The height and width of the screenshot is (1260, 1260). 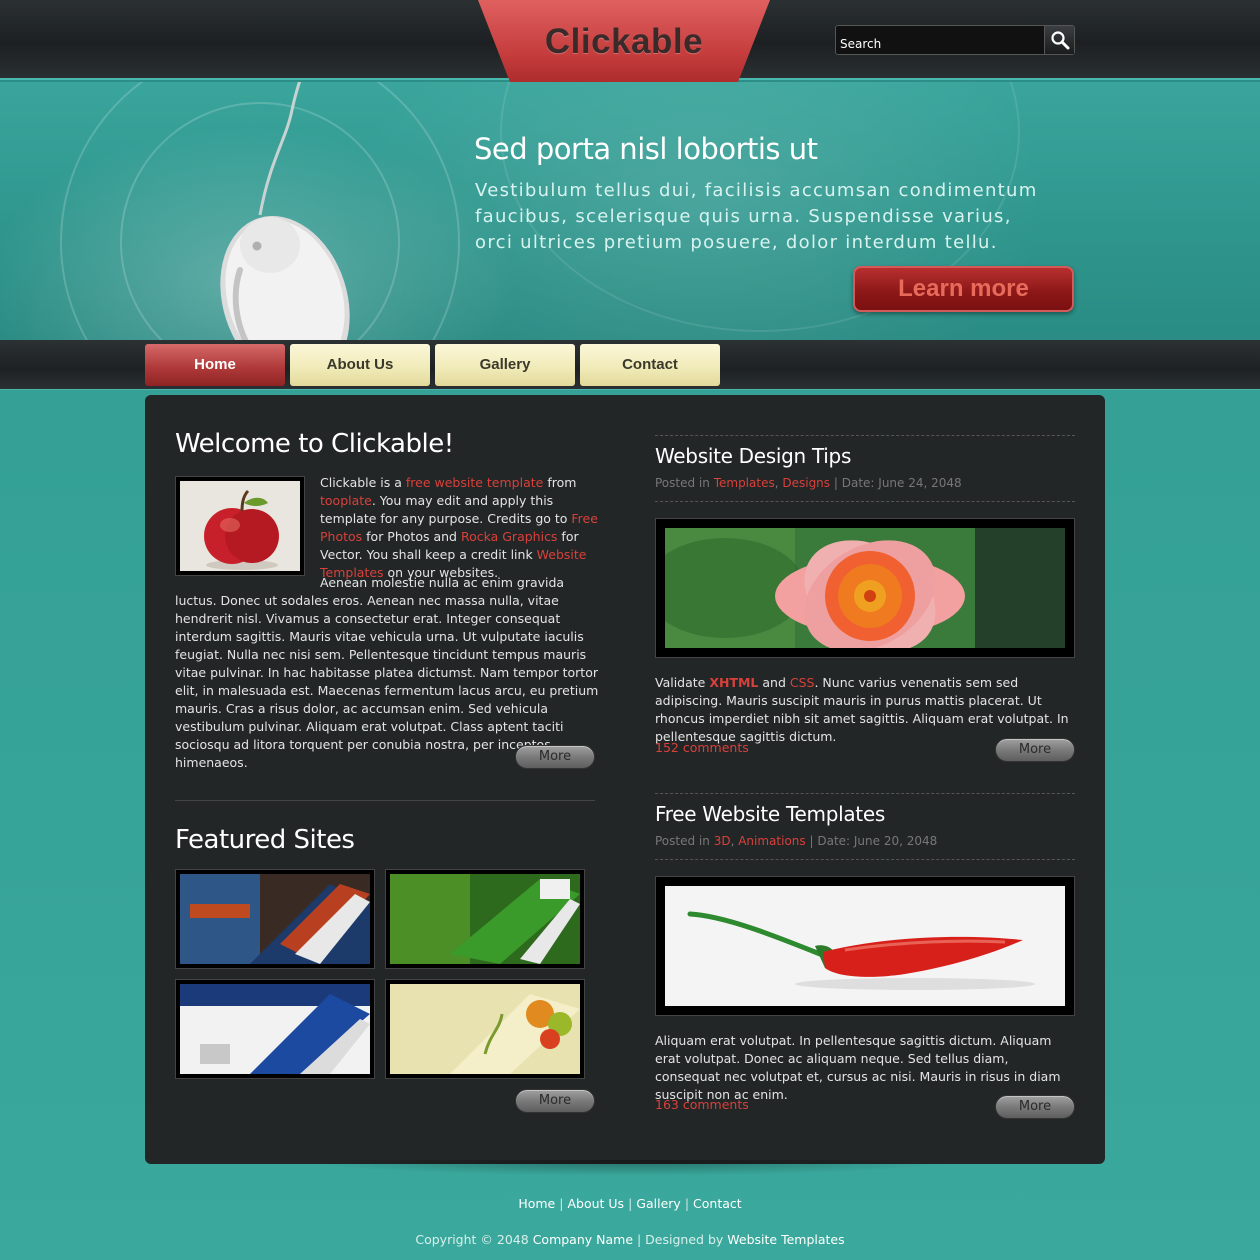 What do you see at coordinates (753, 456) in the screenshot?
I see `post-title: Website Design Tips` at bounding box center [753, 456].